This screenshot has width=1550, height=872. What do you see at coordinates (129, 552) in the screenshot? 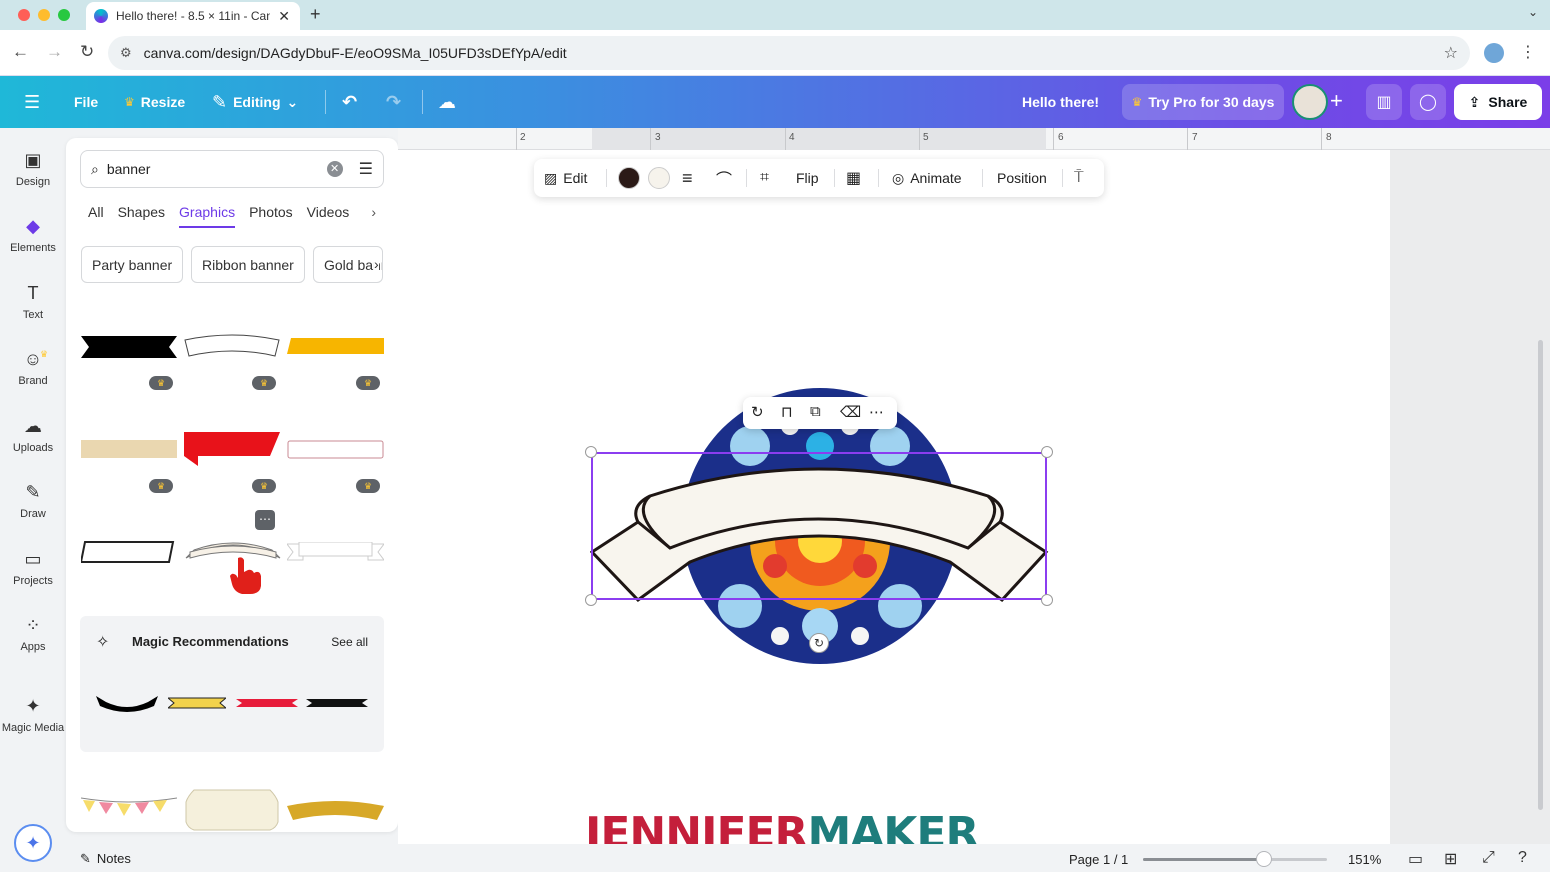
I see `sketch-scroll-banner-graphic` at bounding box center [129, 552].